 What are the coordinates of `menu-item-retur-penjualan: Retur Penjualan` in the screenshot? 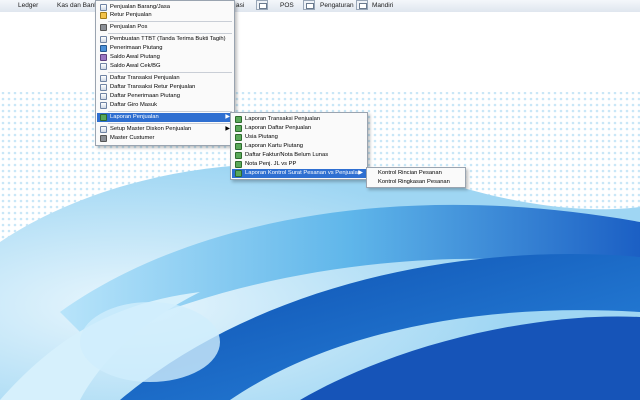 It's located at (165, 15).